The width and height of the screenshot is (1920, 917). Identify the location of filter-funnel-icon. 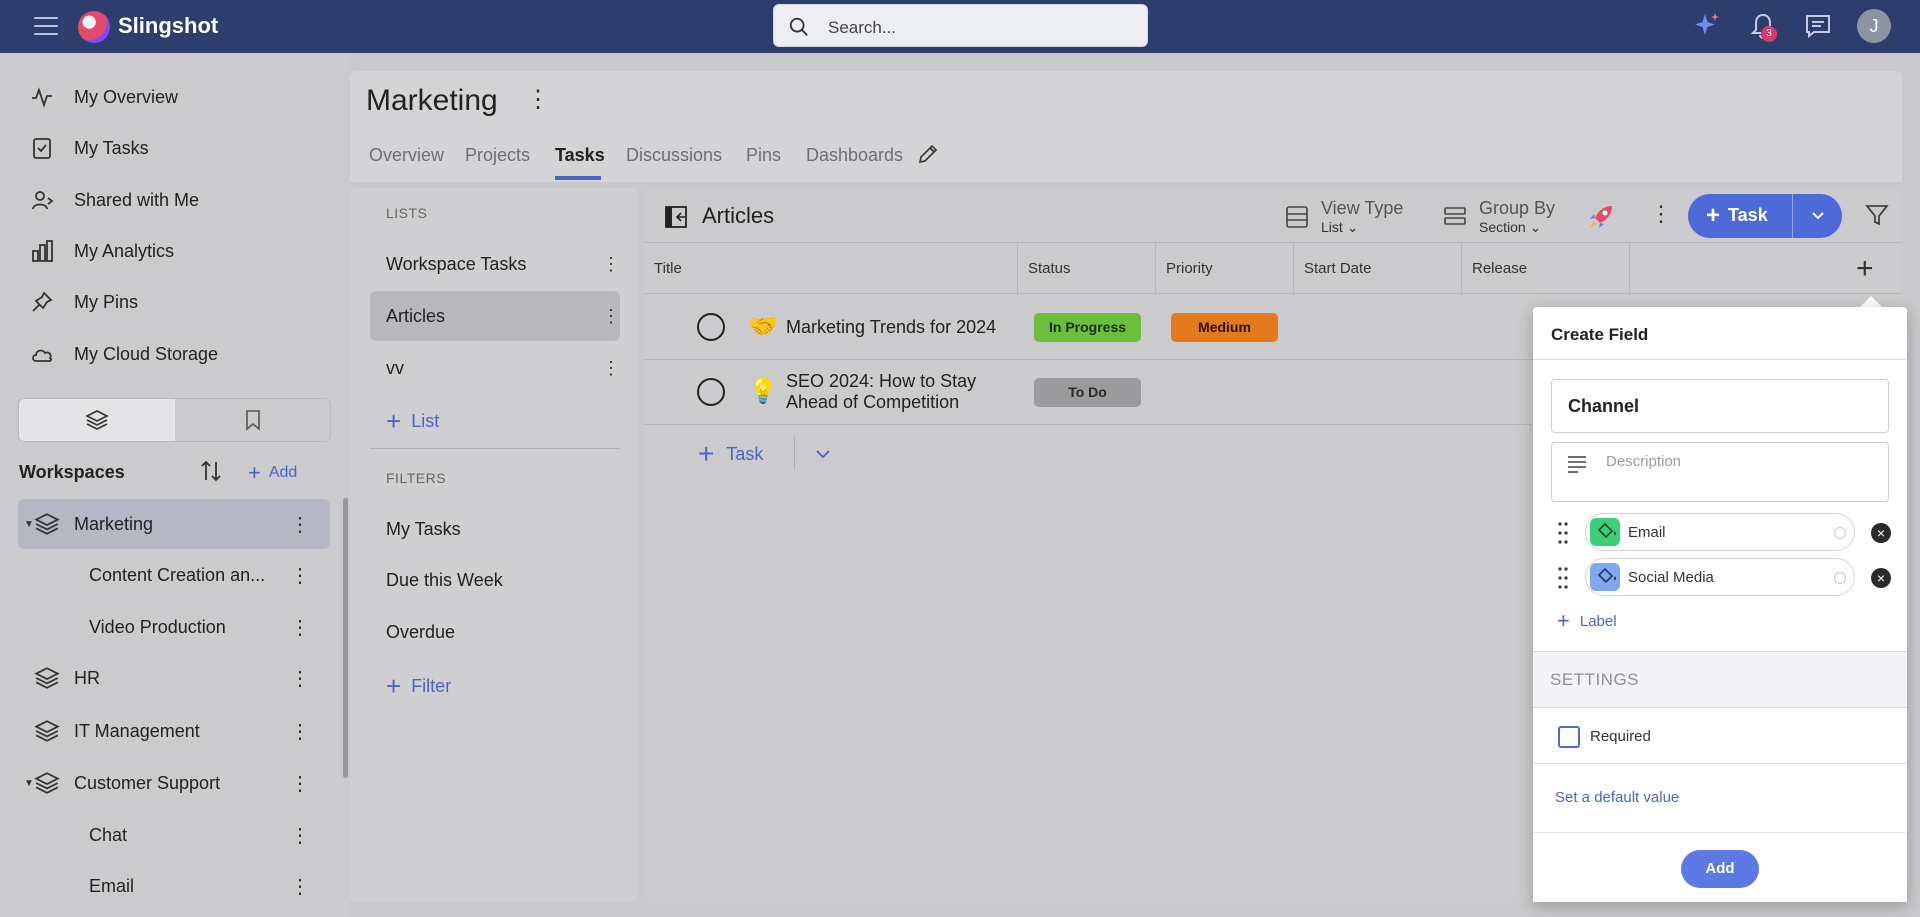
(1877, 215).